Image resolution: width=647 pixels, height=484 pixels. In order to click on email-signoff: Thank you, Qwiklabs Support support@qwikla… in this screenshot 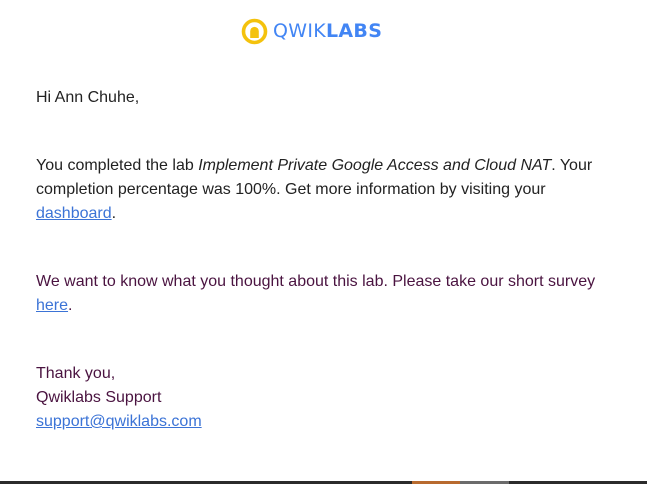, I will do `click(316, 398)`.